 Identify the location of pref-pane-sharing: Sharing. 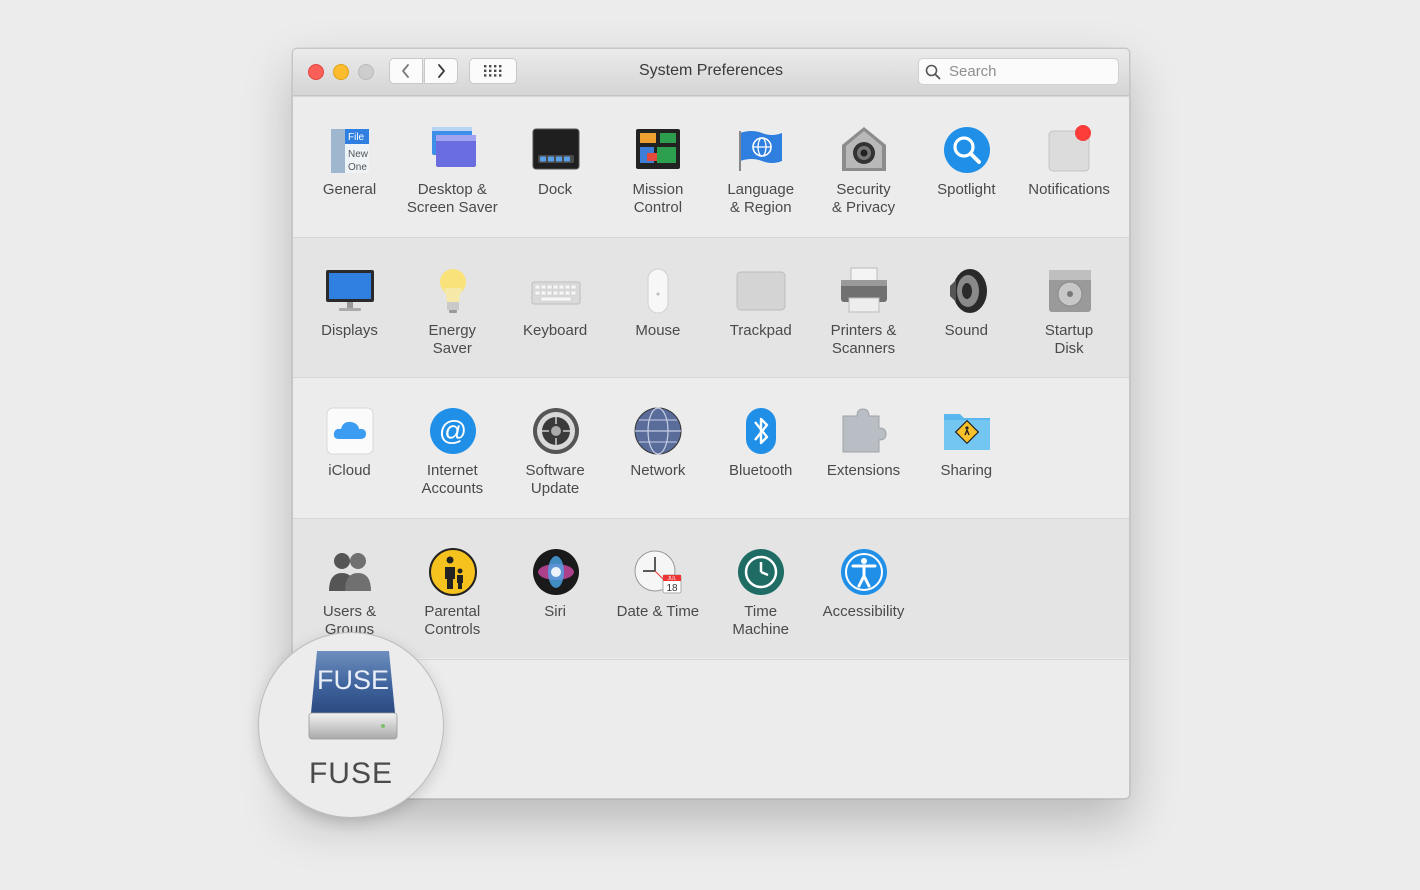
(966, 448).